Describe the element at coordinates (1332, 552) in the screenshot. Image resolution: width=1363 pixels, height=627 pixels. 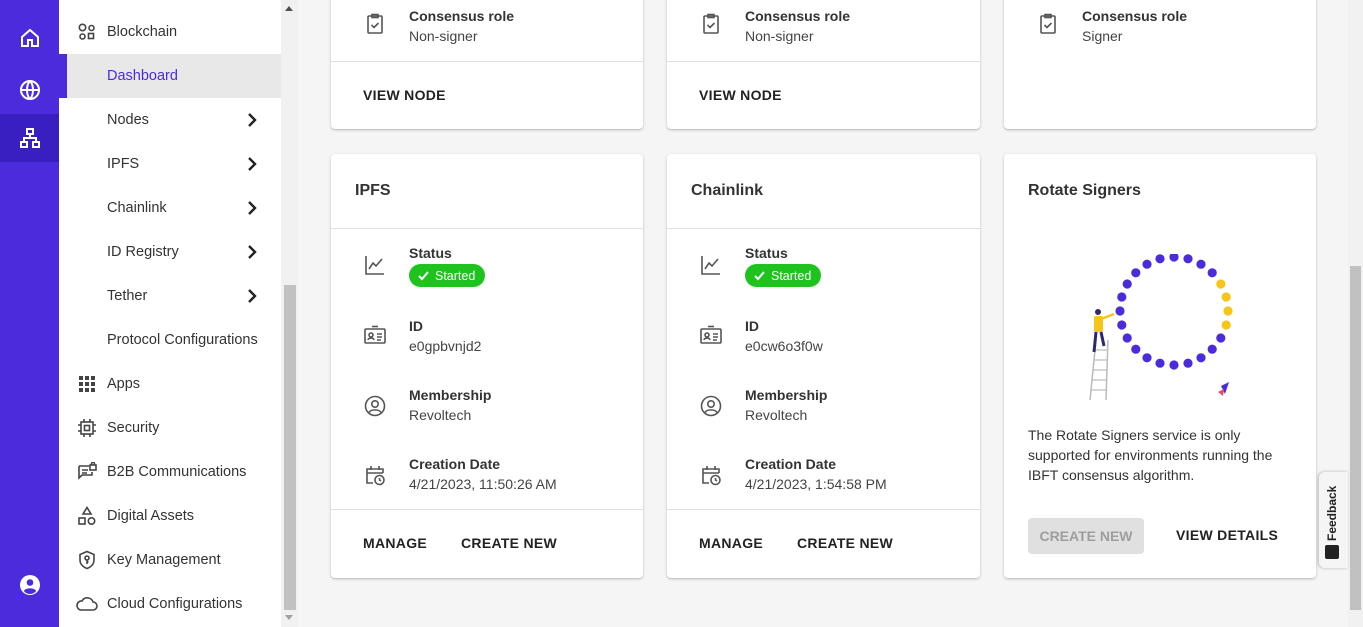
I see `feedback-icon` at that location.